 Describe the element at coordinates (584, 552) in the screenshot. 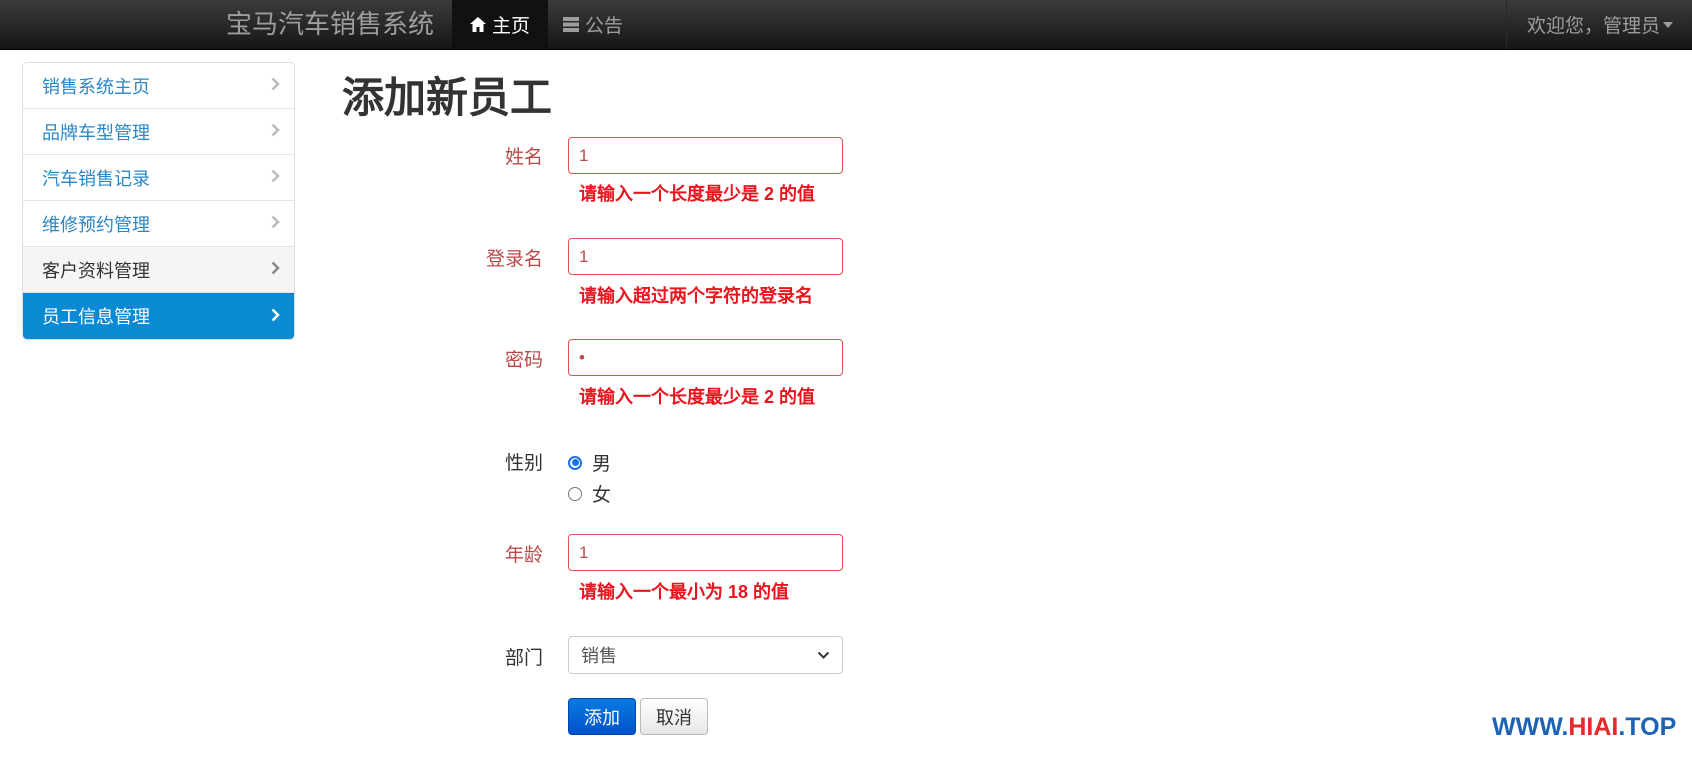

I see `age-input-value: 1` at that location.